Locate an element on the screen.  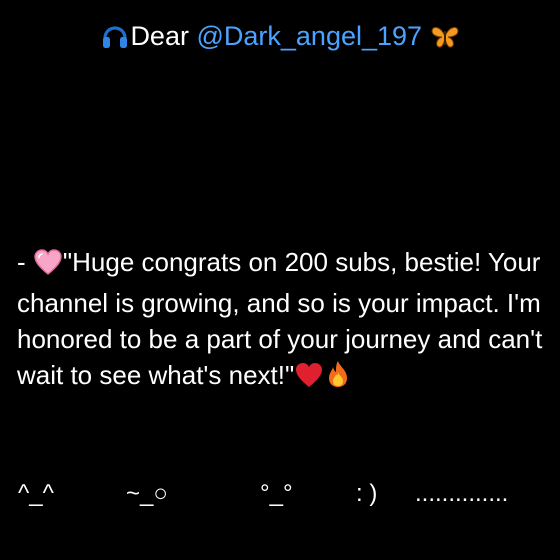
emoticon: °_° is located at coordinates (276, 493).